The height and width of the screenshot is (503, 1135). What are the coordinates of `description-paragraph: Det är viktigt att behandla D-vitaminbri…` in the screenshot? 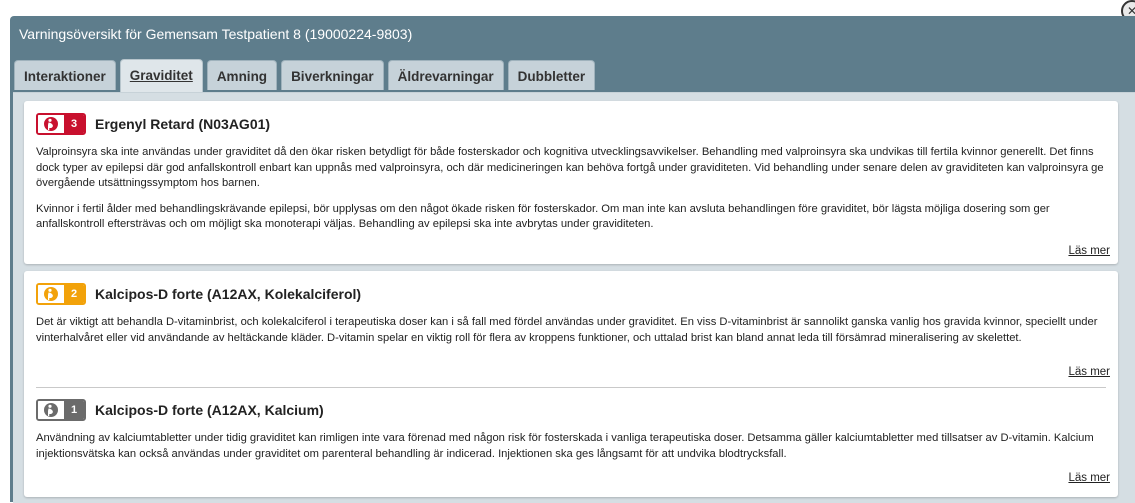 It's located at (567, 330).